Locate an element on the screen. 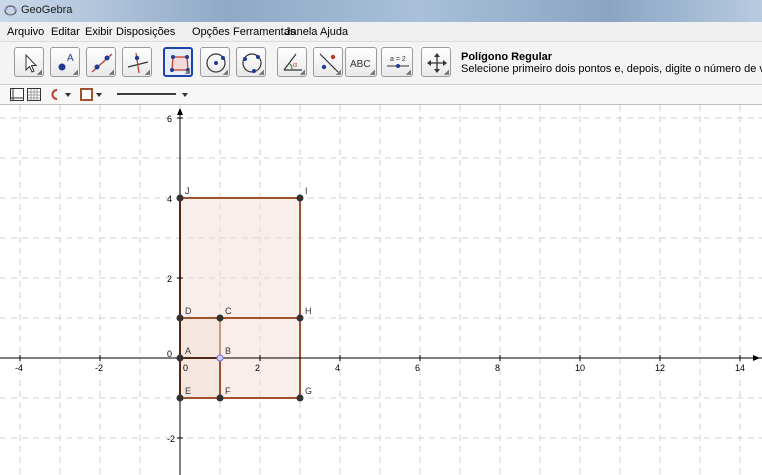 The image size is (762, 475). point-label-C: C is located at coordinates (228, 311).